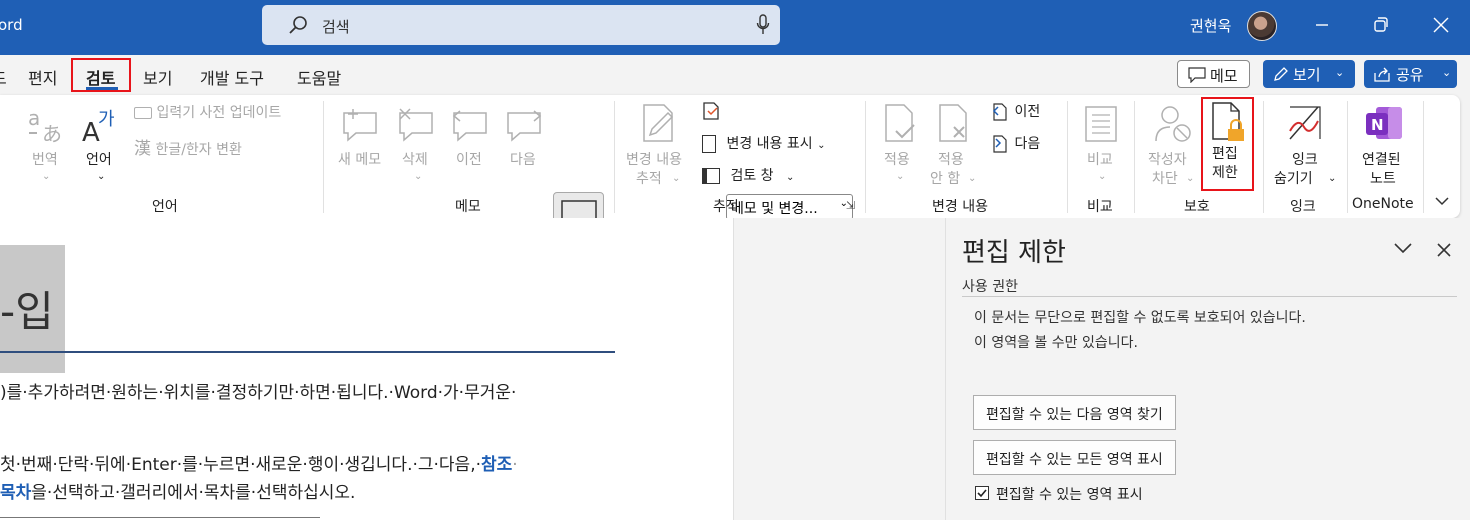  Describe the element at coordinates (1322, 25) in the screenshot. I see `minimize-icon` at that location.